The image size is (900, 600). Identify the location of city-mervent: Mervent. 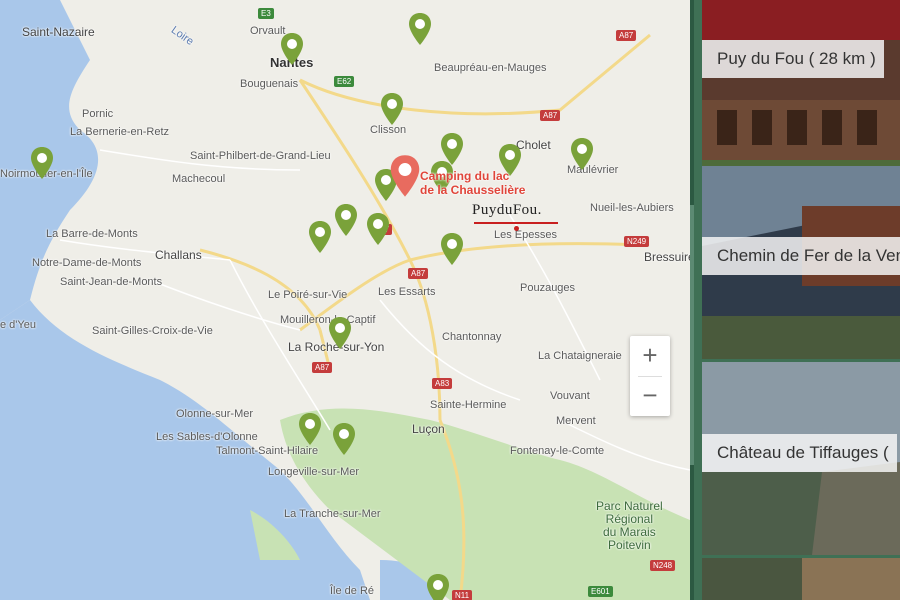
(576, 421).